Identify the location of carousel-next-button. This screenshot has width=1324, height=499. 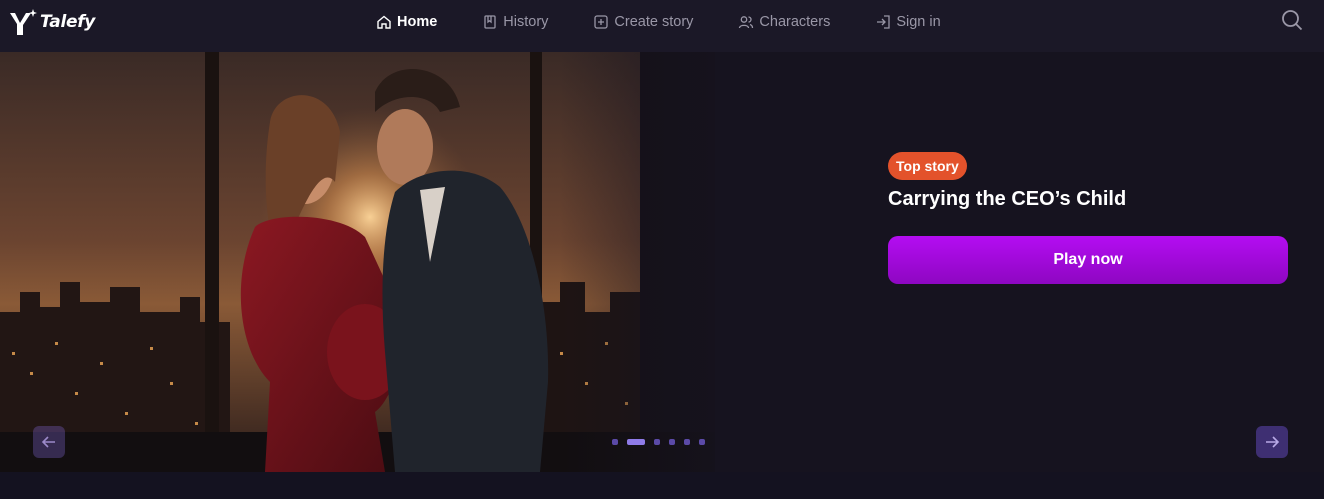
(1272, 442).